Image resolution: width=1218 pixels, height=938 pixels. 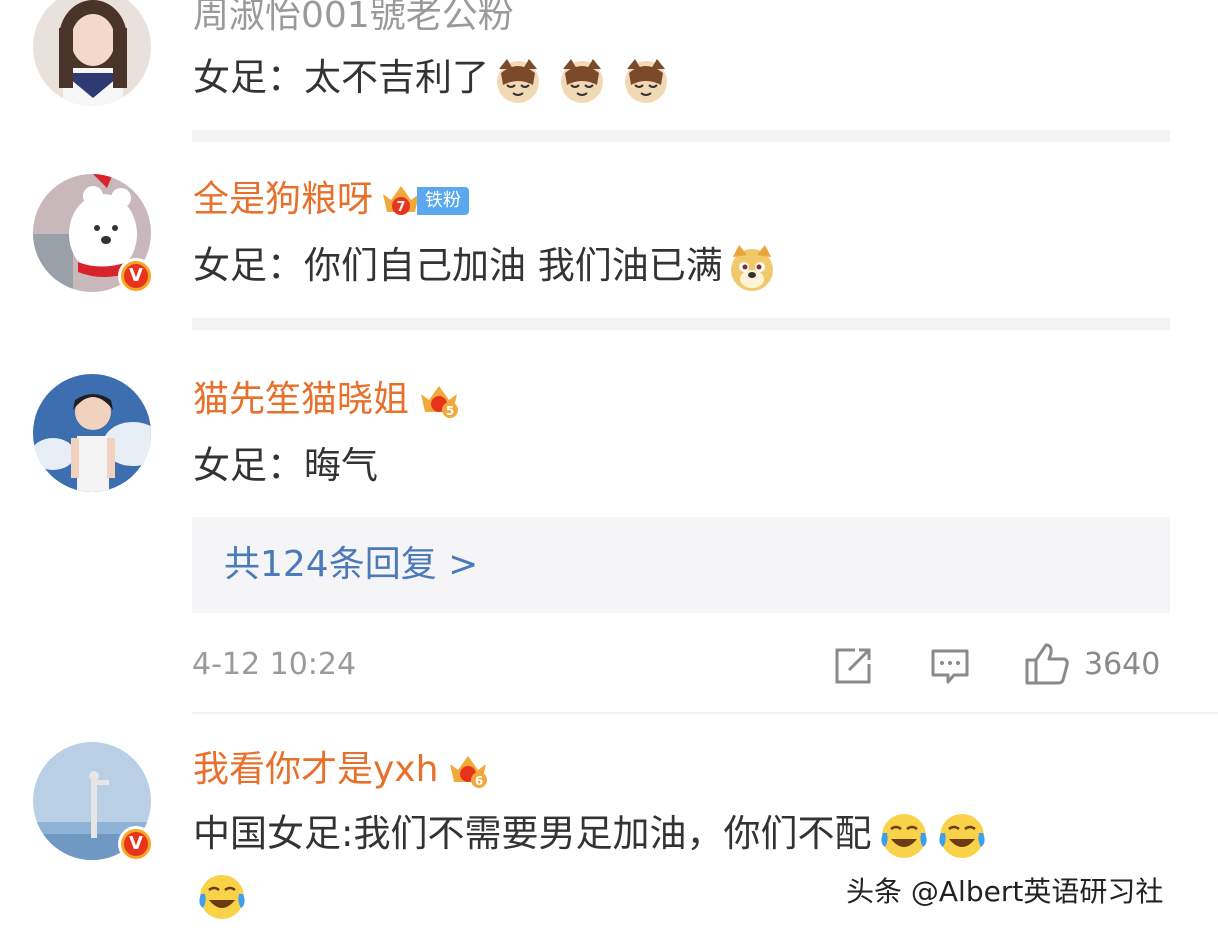 I want to click on like-count: 3640, so click(x=1122, y=665).